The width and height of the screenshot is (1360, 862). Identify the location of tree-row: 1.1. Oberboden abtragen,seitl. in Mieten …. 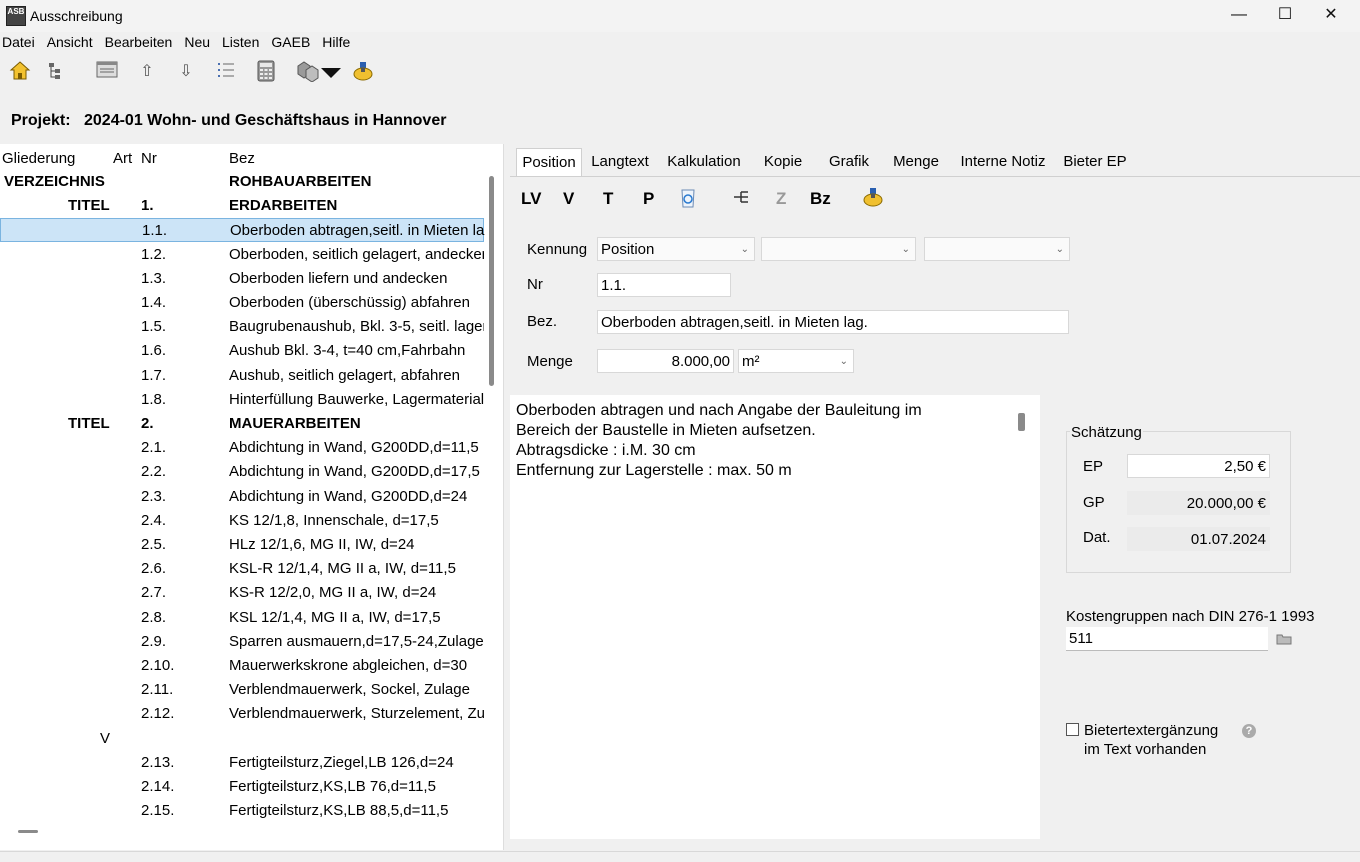
(242, 230).